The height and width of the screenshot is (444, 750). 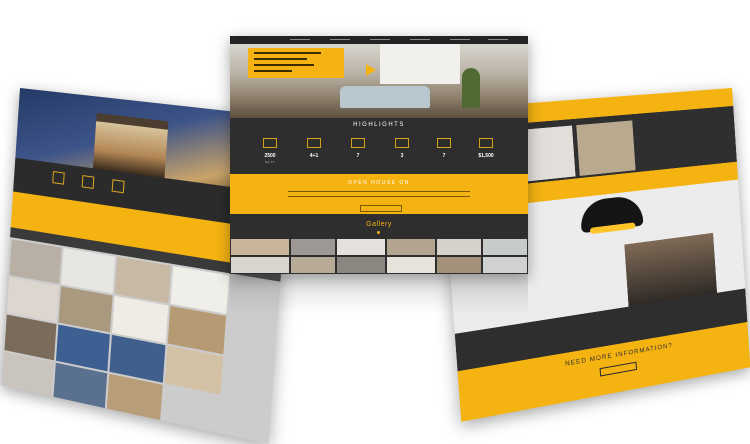 I want to click on highlight-value: 3, so click(x=402, y=156).